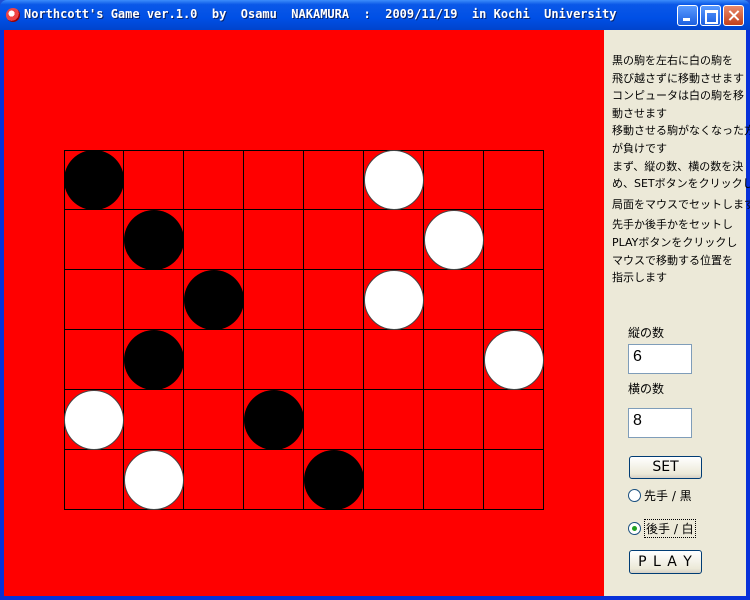 This screenshot has width=750, height=600. Describe the element at coordinates (678, 78) in the screenshot. I see `instruction-line: 飛び越さずに移動させます` at that location.